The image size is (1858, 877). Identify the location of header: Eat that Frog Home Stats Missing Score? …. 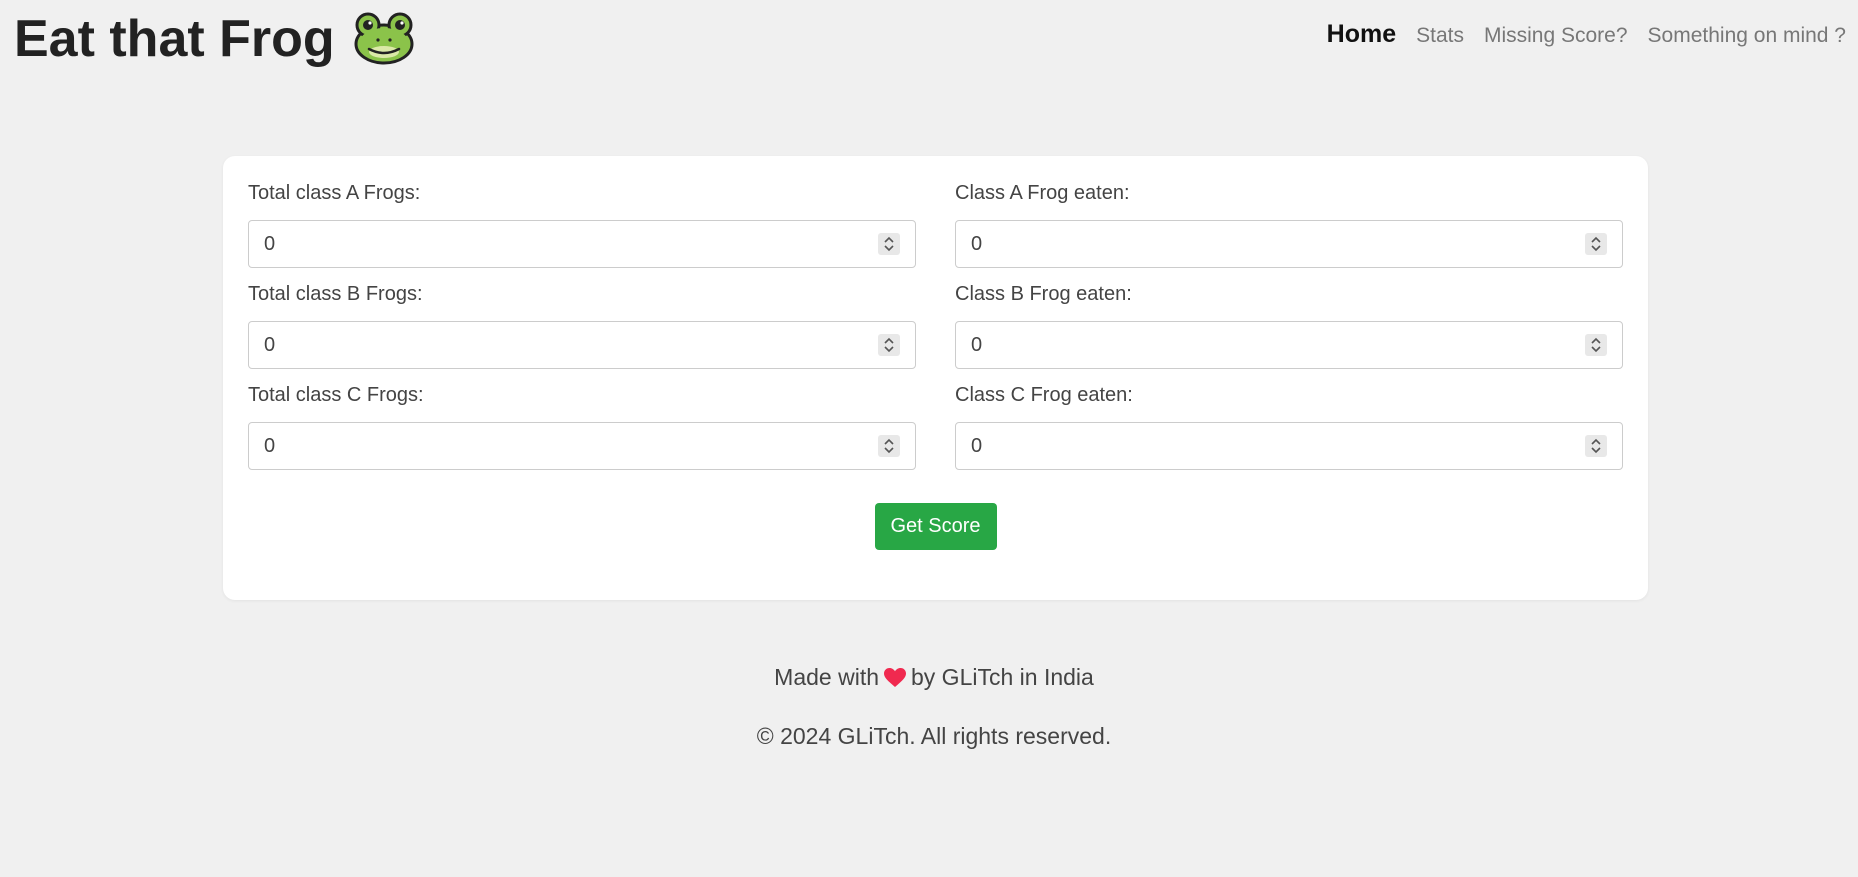
(929, 40).